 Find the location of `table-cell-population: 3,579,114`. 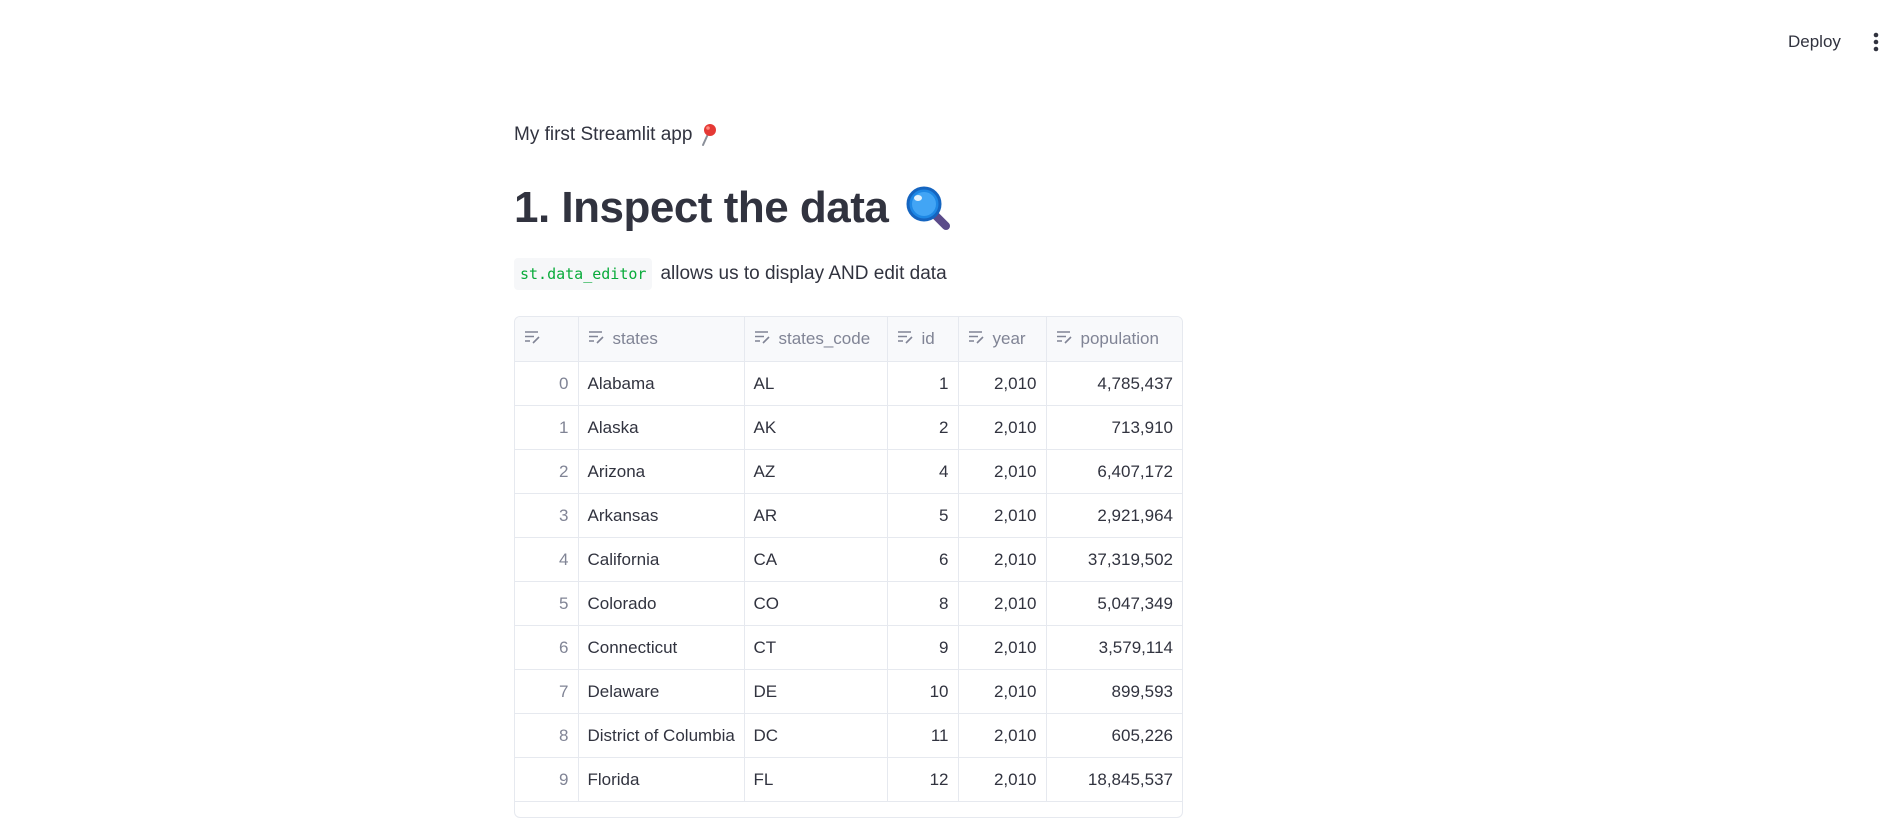

table-cell-population: 3,579,114 is located at coordinates (1114, 647).